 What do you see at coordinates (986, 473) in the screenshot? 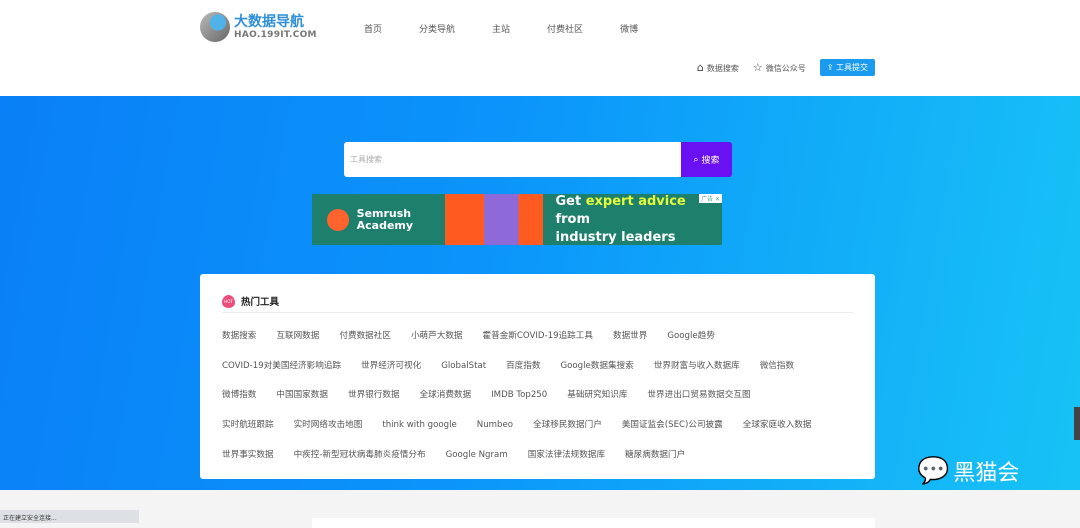
I see `watermark-text: 黑猫会` at bounding box center [986, 473].